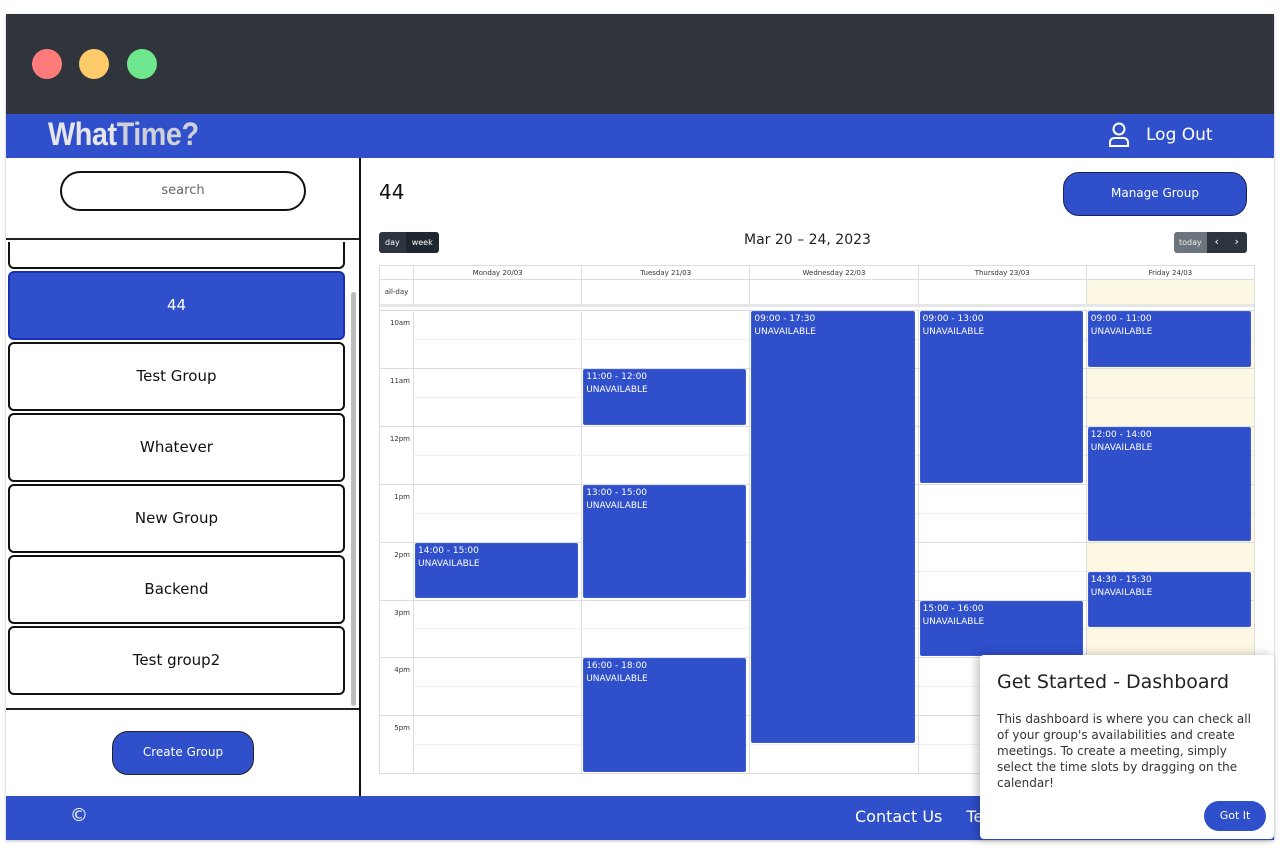 The height and width of the screenshot is (853, 1280). I want to click on calendar-event: 16:00 - 18:00 UNAVAILABLE, so click(665, 715).